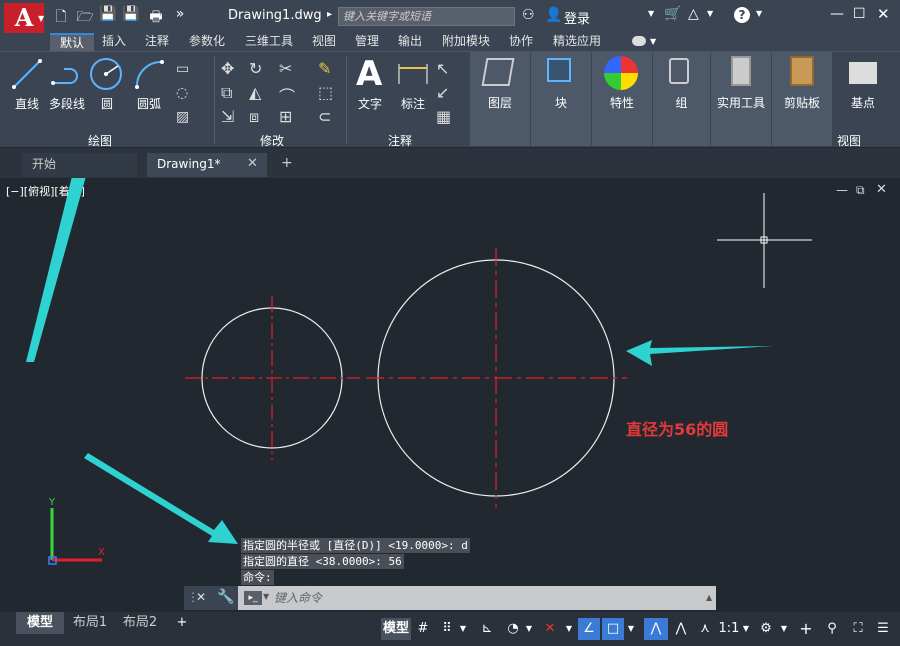 Image resolution: width=900 pixels, height=646 pixels. I want to click on hatch-icon: ▨, so click(182, 117).